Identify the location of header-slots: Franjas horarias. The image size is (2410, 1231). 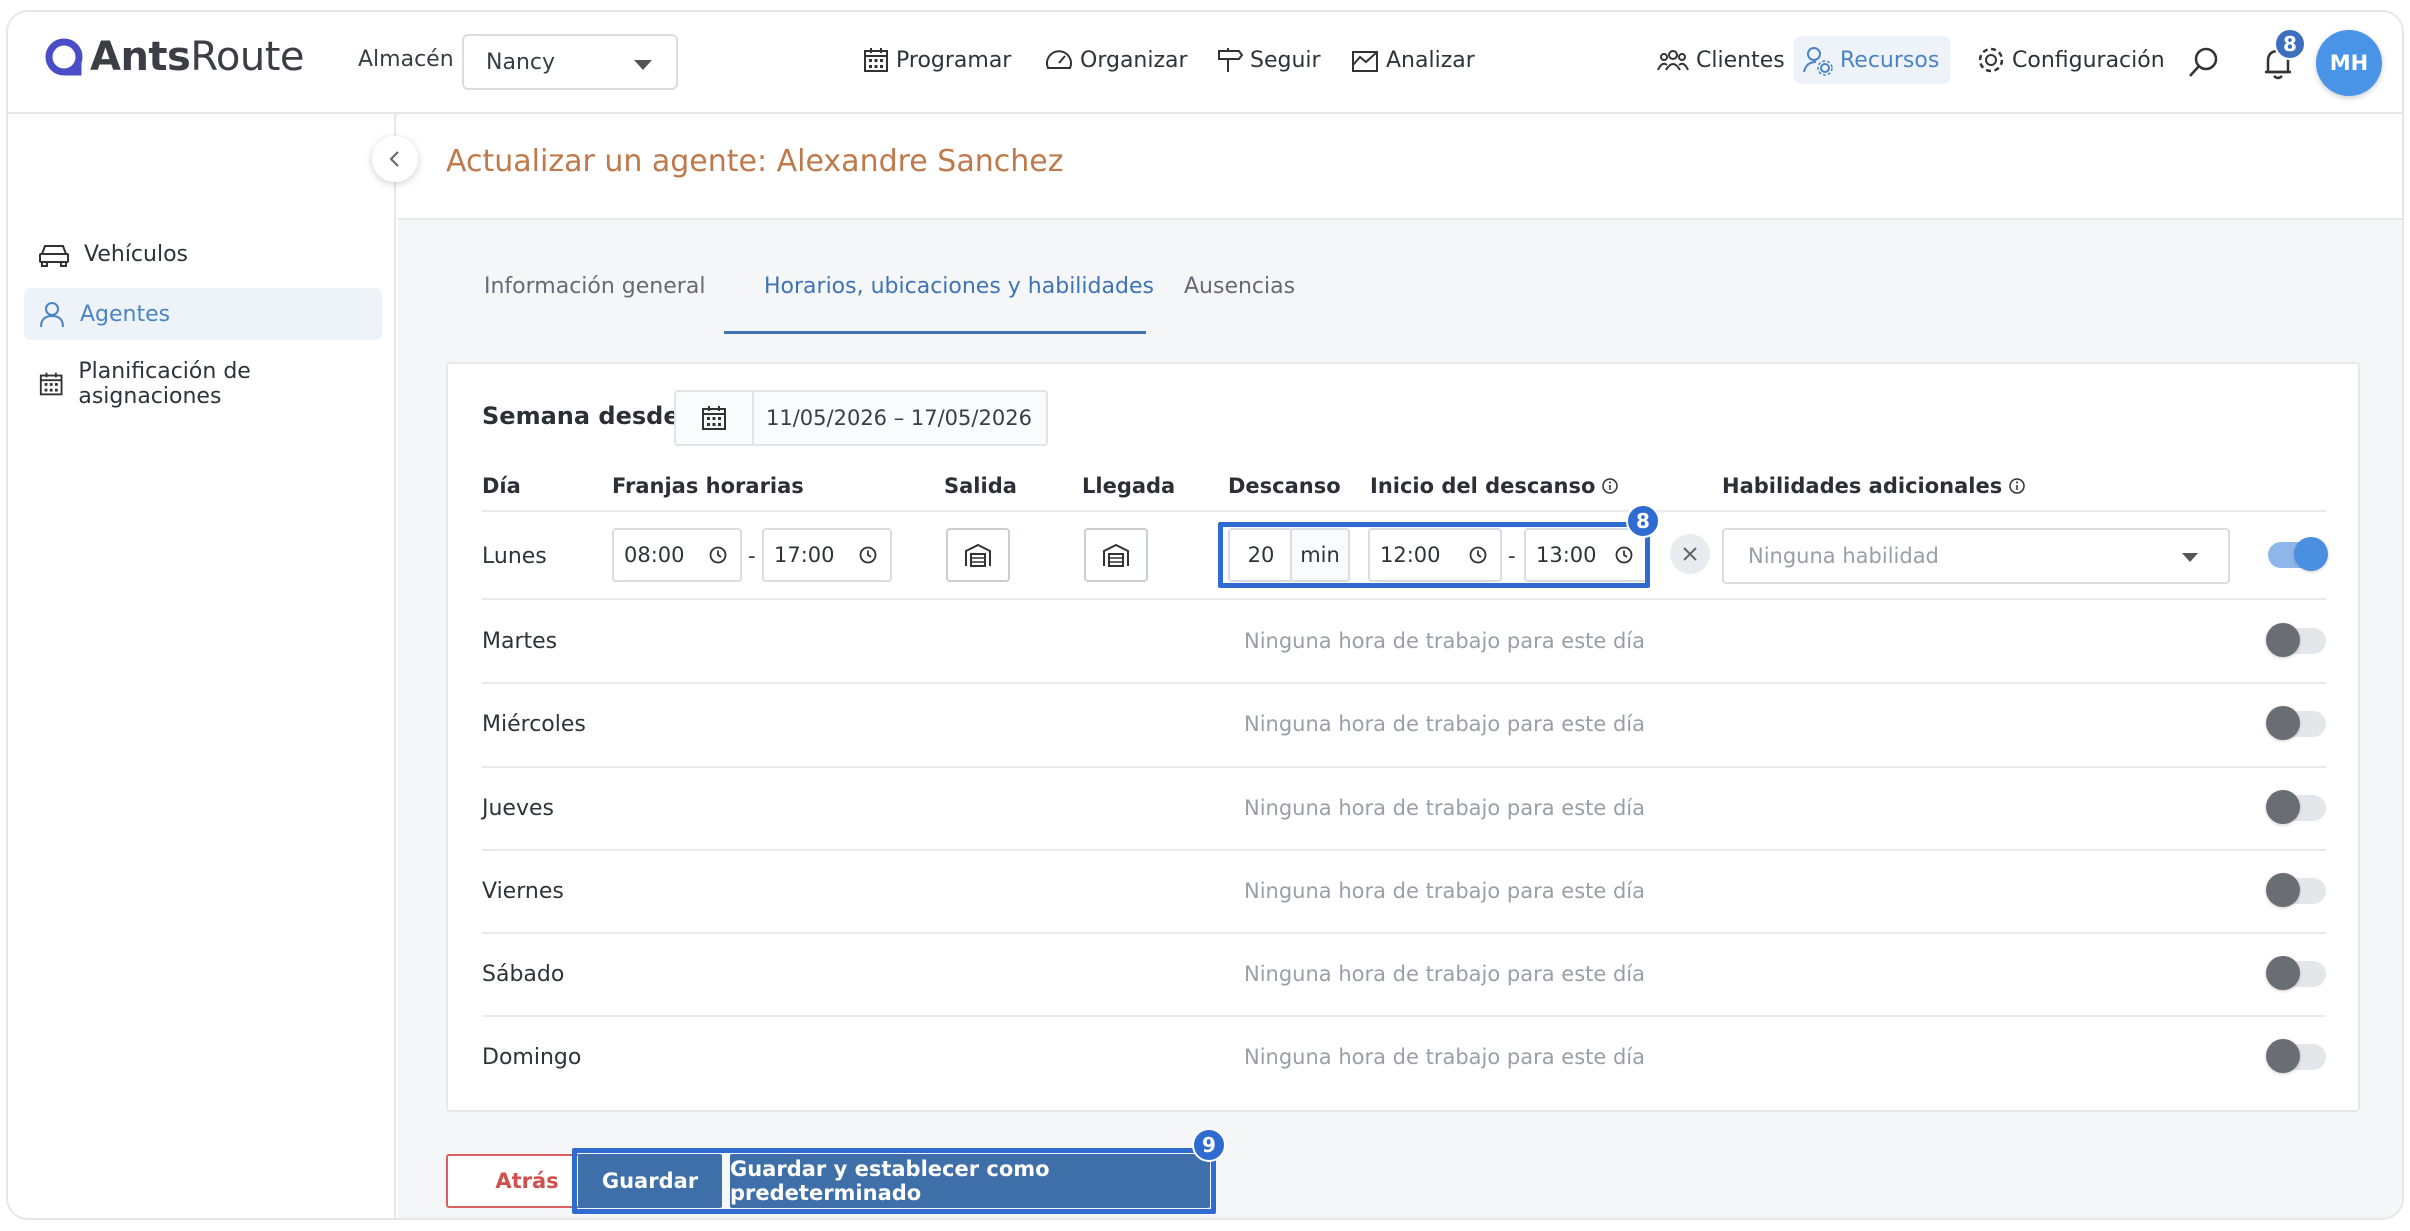
(708, 486).